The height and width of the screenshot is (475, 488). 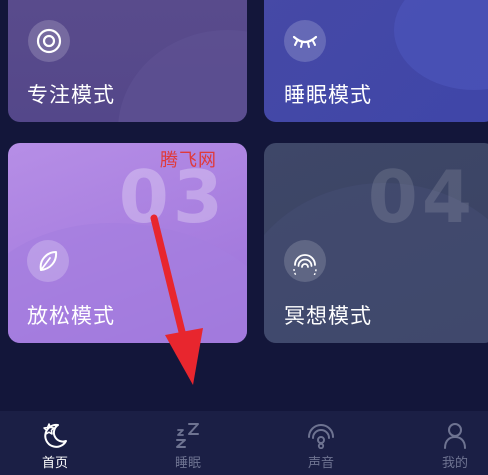 I want to click on tab-sound: 声音, so click(x=321, y=448).